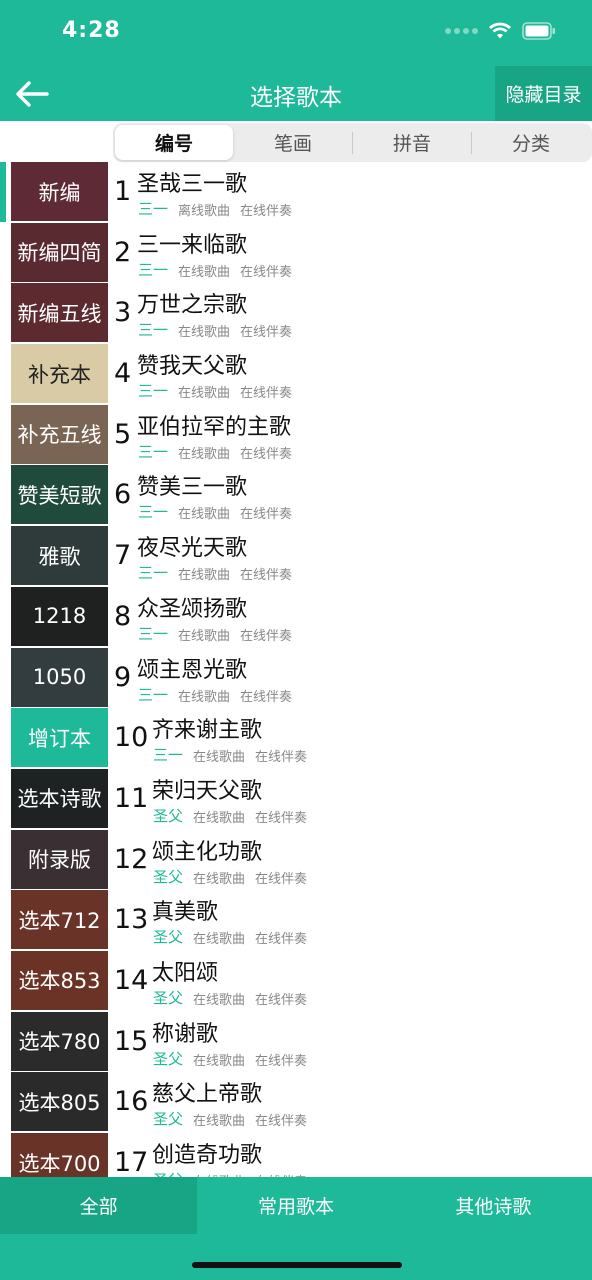 The width and height of the screenshot is (592, 1280). What do you see at coordinates (59, 556) in the screenshot?
I see `sidebar-item-book: 雅歌` at bounding box center [59, 556].